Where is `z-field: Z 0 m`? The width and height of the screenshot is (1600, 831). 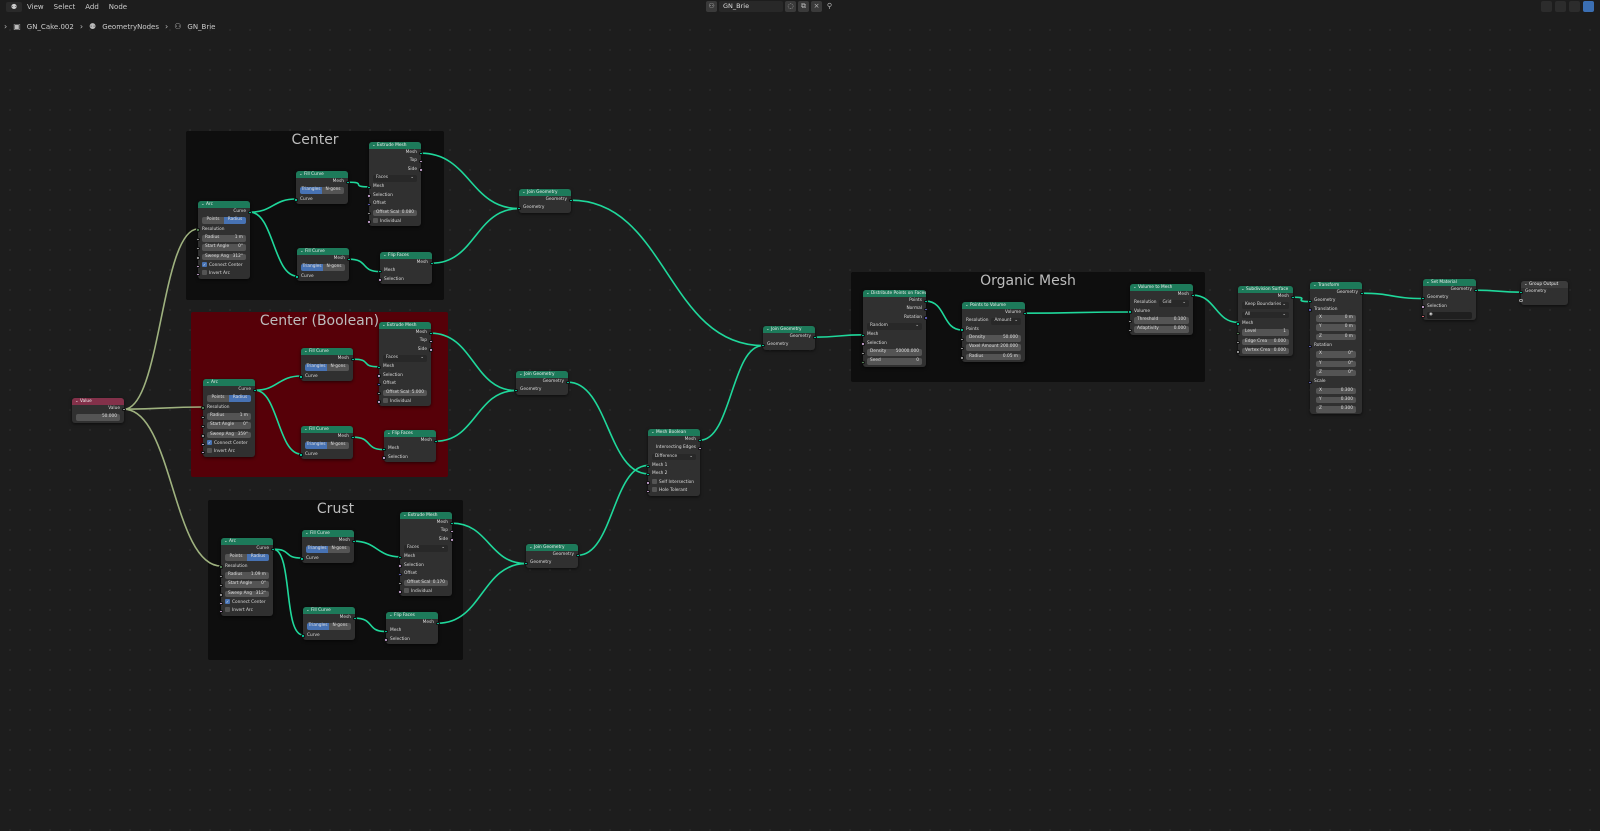 z-field: Z 0 m is located at coordinates (1336, 337).